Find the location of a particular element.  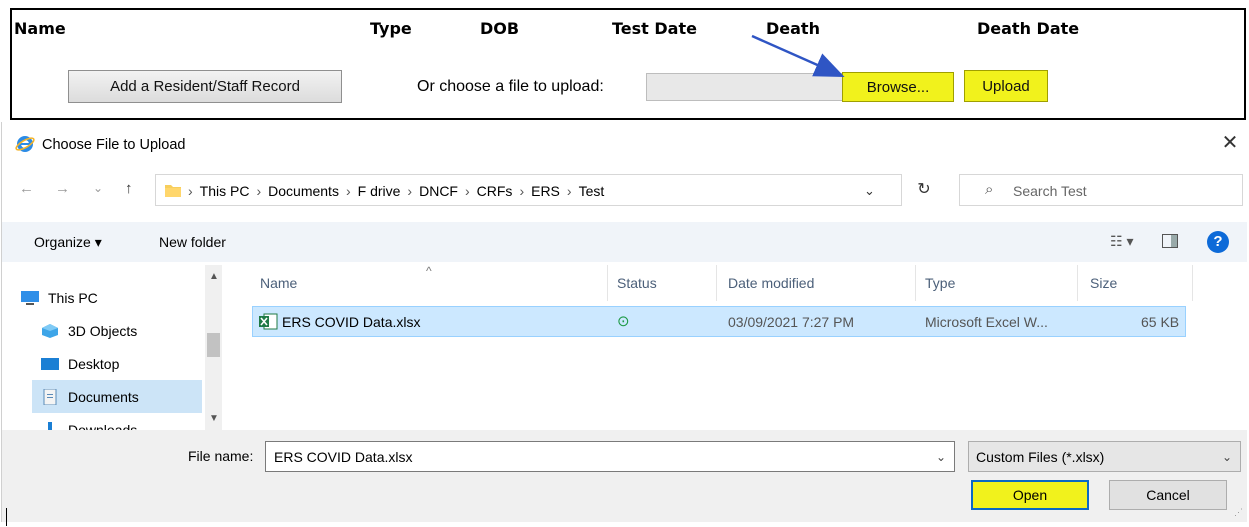

tree-item-desktop: Desktop is located at coordinates (127, 363).